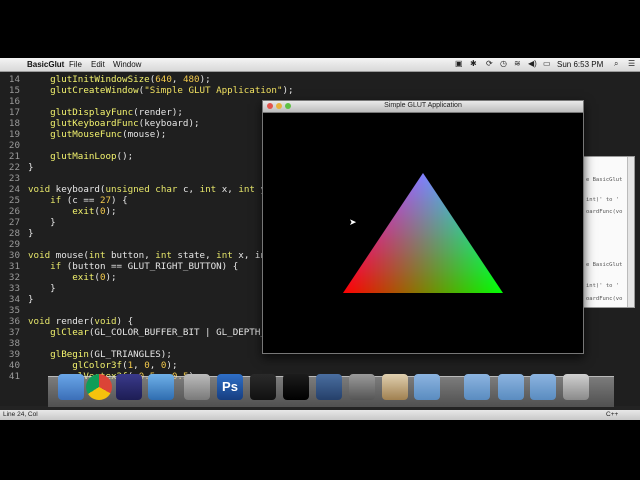 This screenshot has height=480, width=640. I want to click on line-number: 26, so click(14, 211).